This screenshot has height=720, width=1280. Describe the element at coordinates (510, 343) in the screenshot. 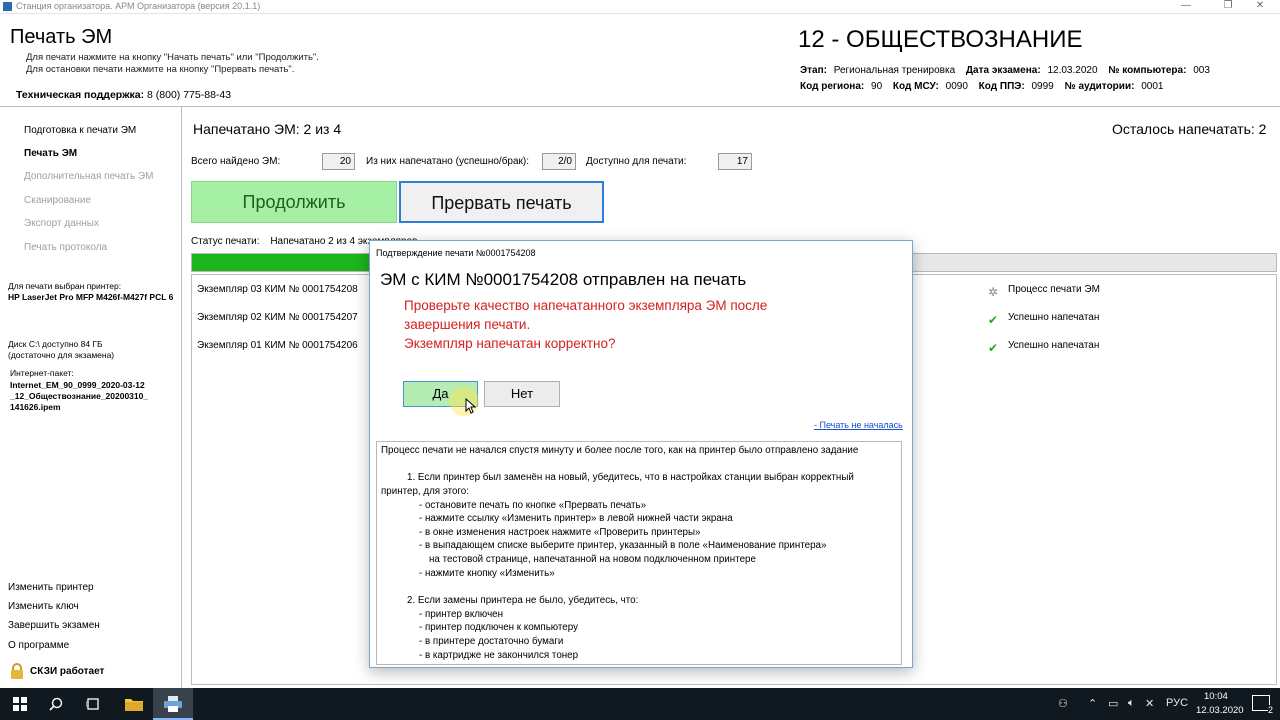

I see `quality-check-question: Экземпляр напечатан корректно?` at that location.